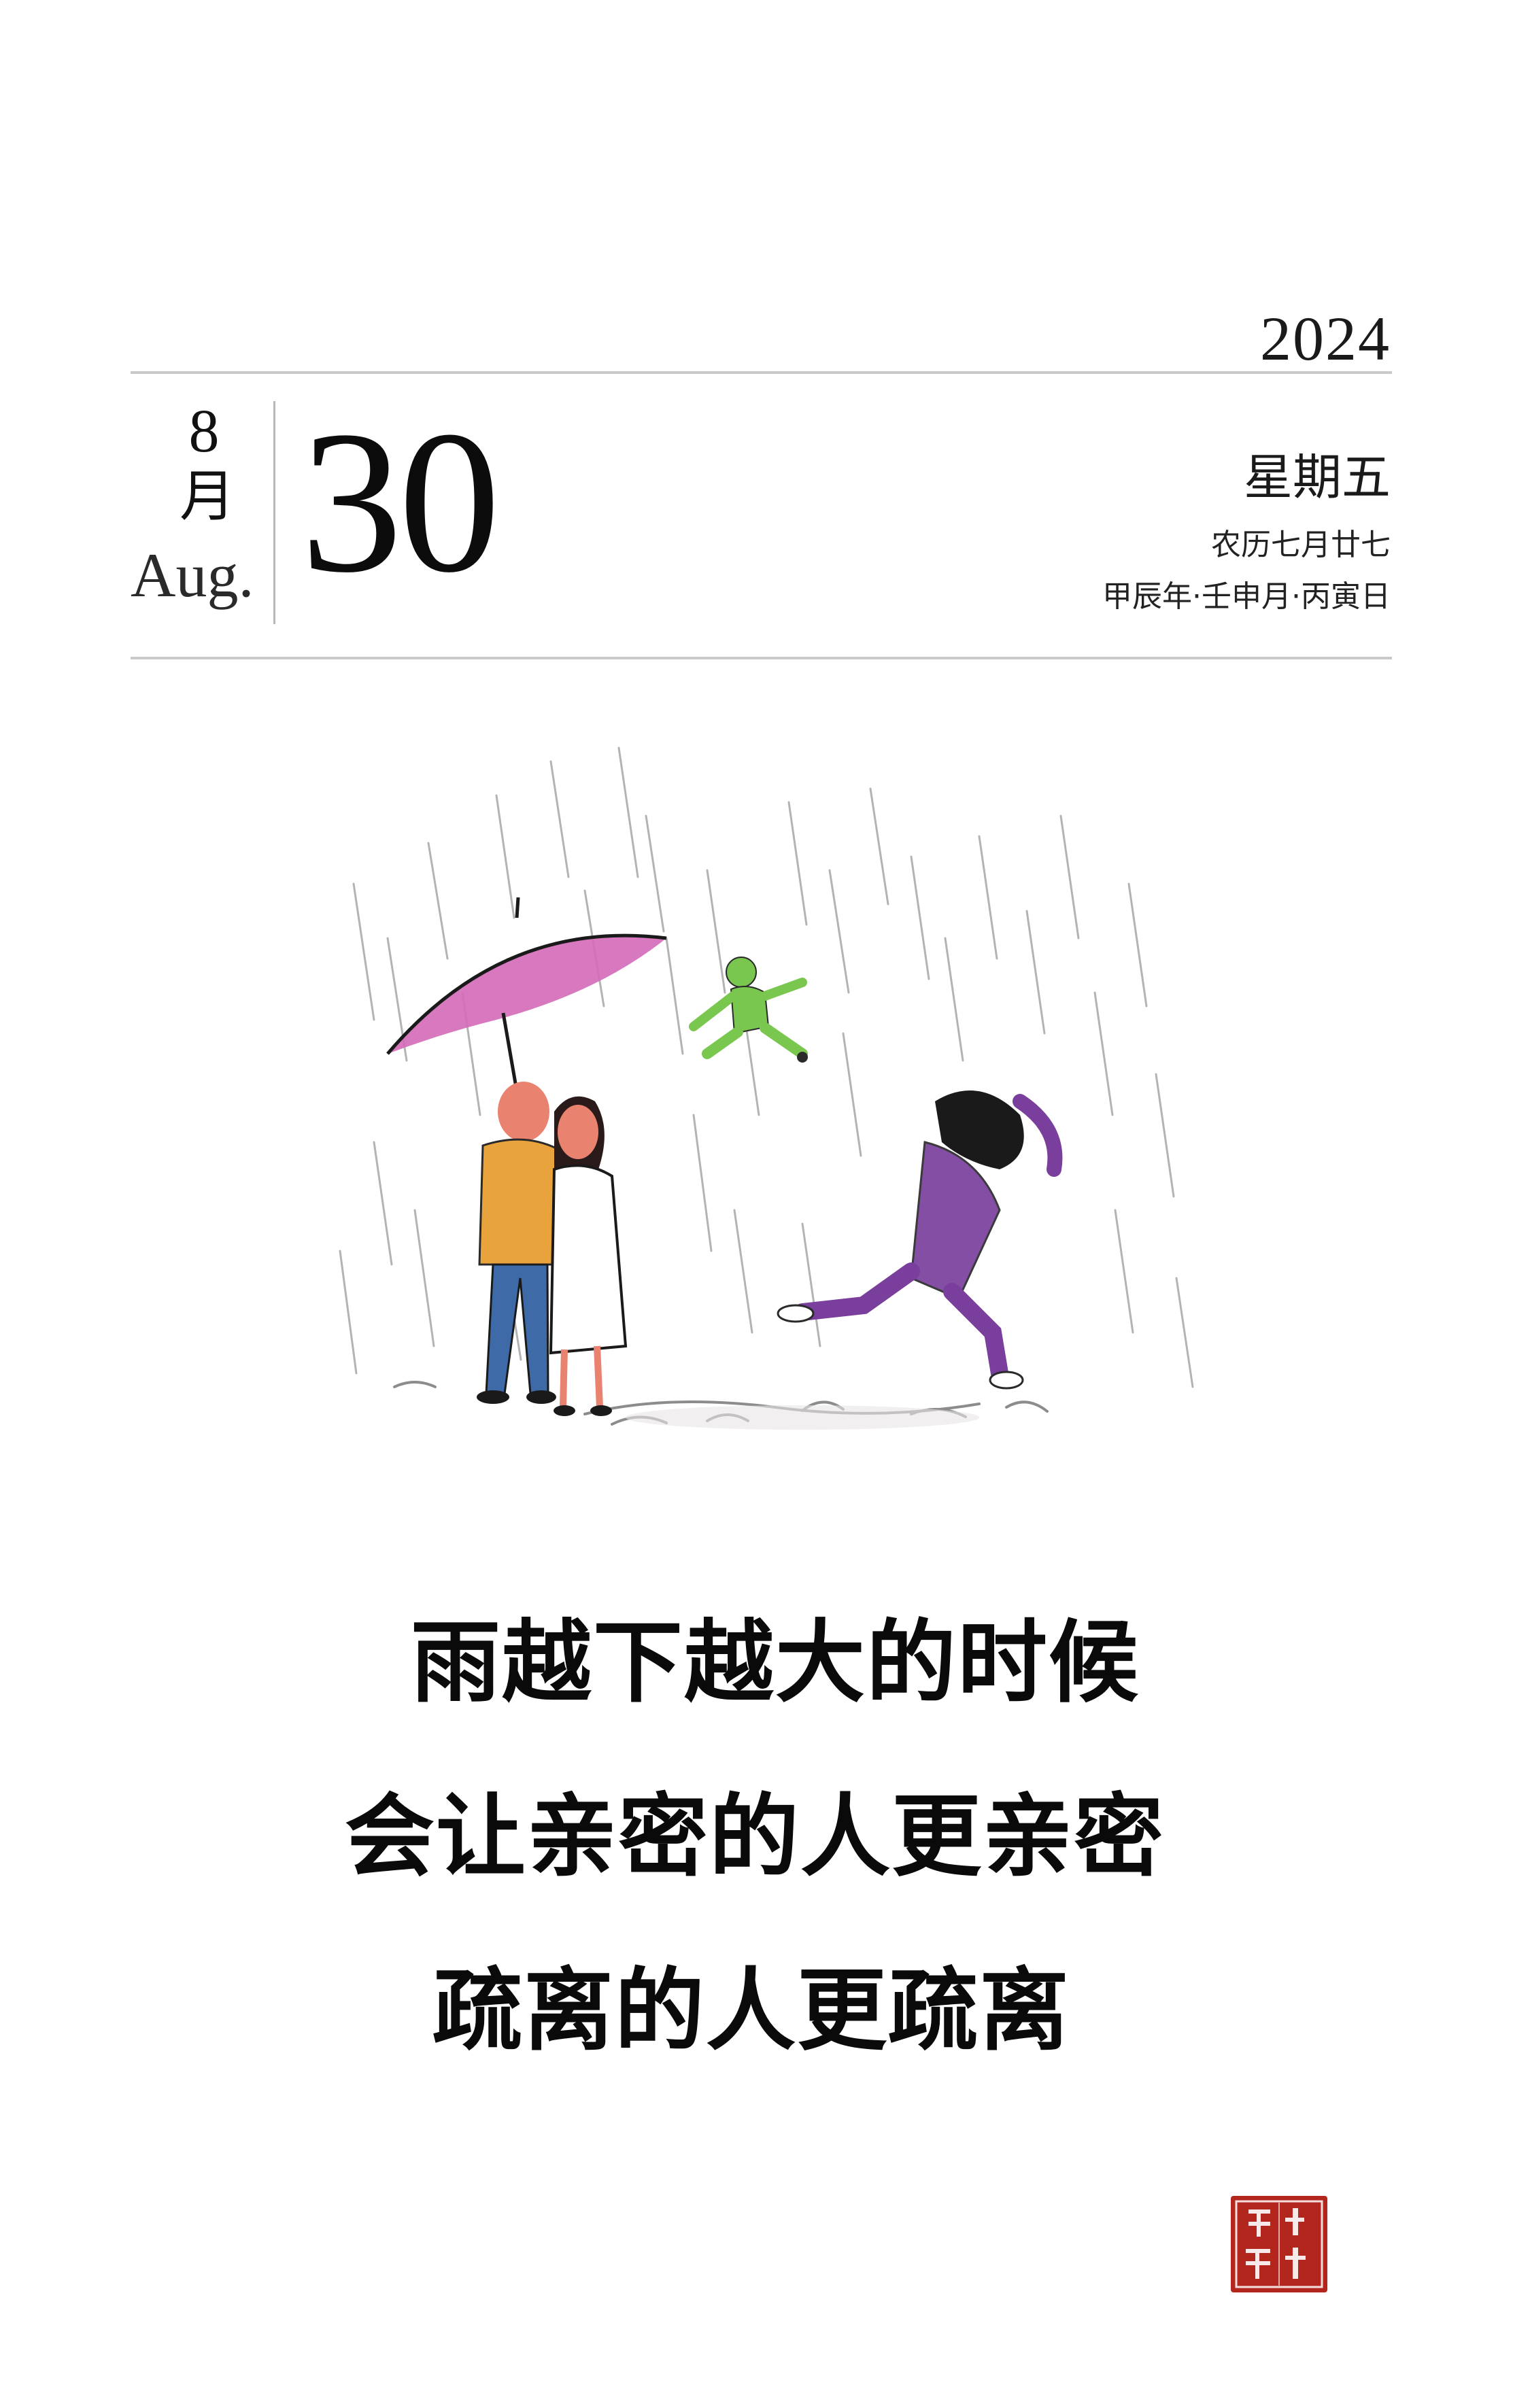  Describe the element at coordinates (401, 502) in the screenshot. I see `day-number: 30` at that location.